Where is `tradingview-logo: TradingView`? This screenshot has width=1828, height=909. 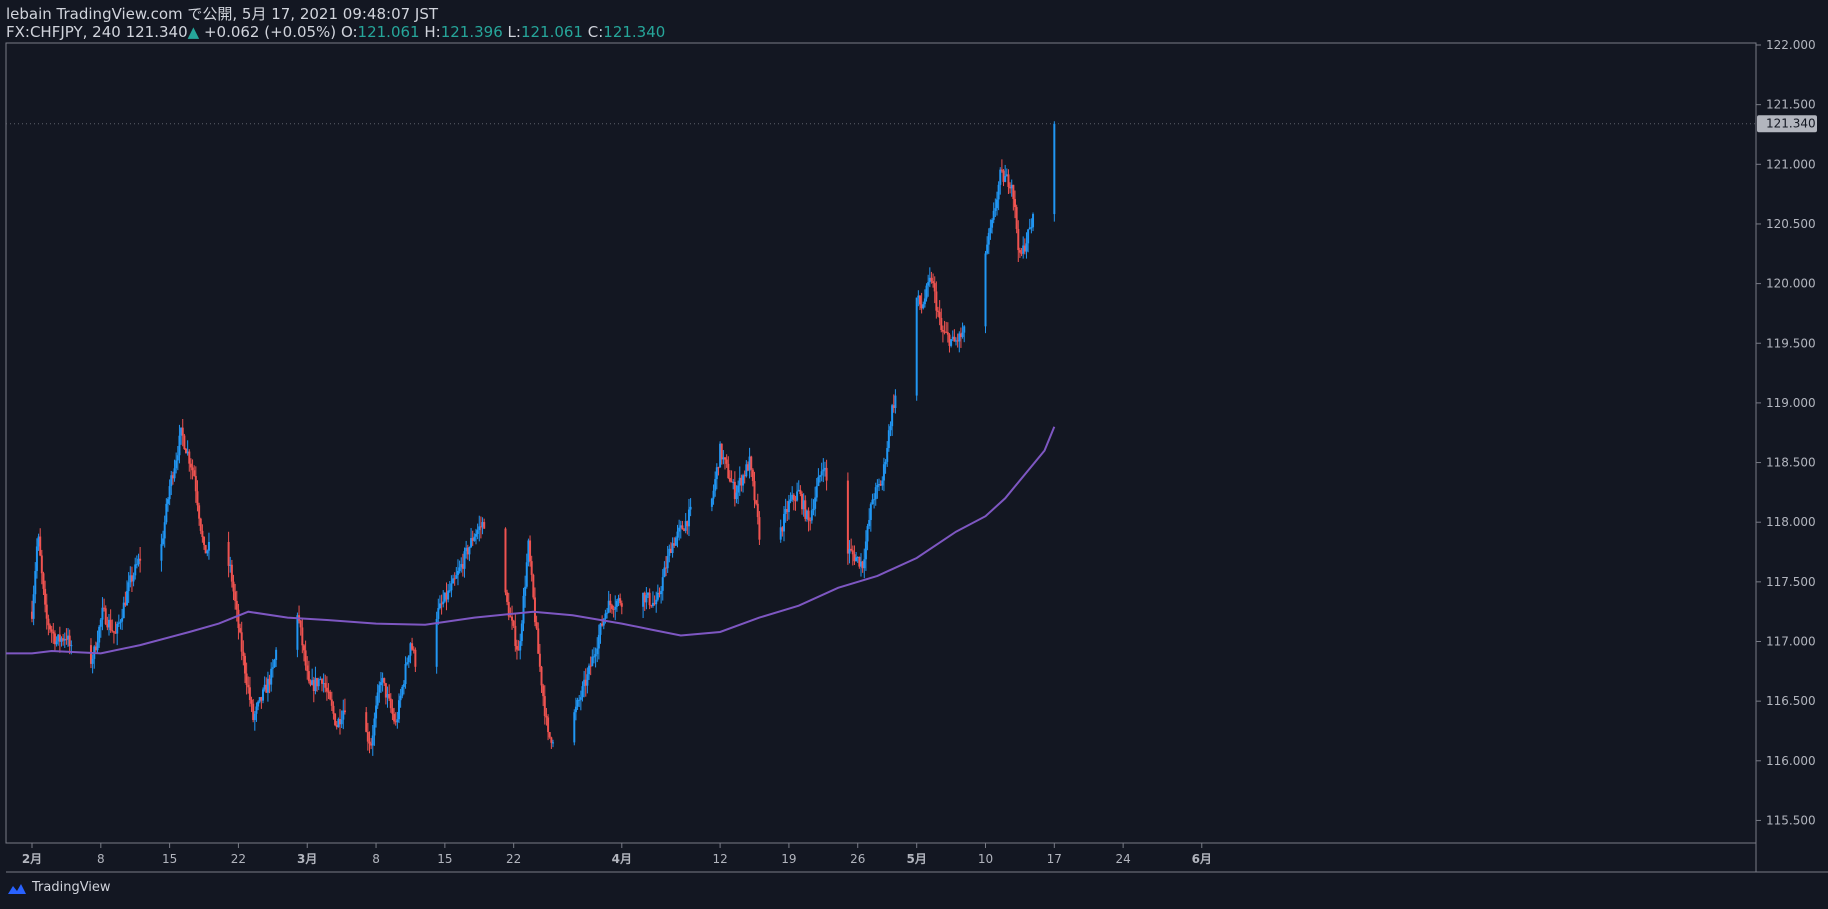 tradingview-logo: TradingView is located at coordinates (58, 887).